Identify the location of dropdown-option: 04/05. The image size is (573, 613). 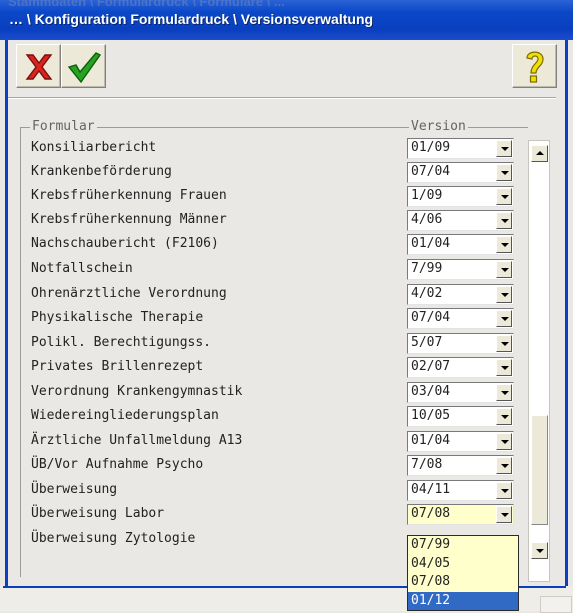
(463, 564).